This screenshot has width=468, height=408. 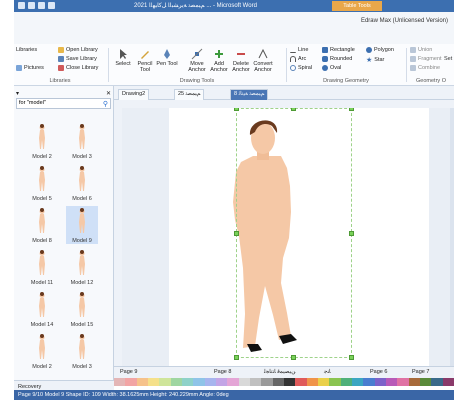 I want to click on document-tab: ﻢﻴﻤﺼﺗ ﺔﻴﻧﺎﺛ 8, so click(x=249, y=94).